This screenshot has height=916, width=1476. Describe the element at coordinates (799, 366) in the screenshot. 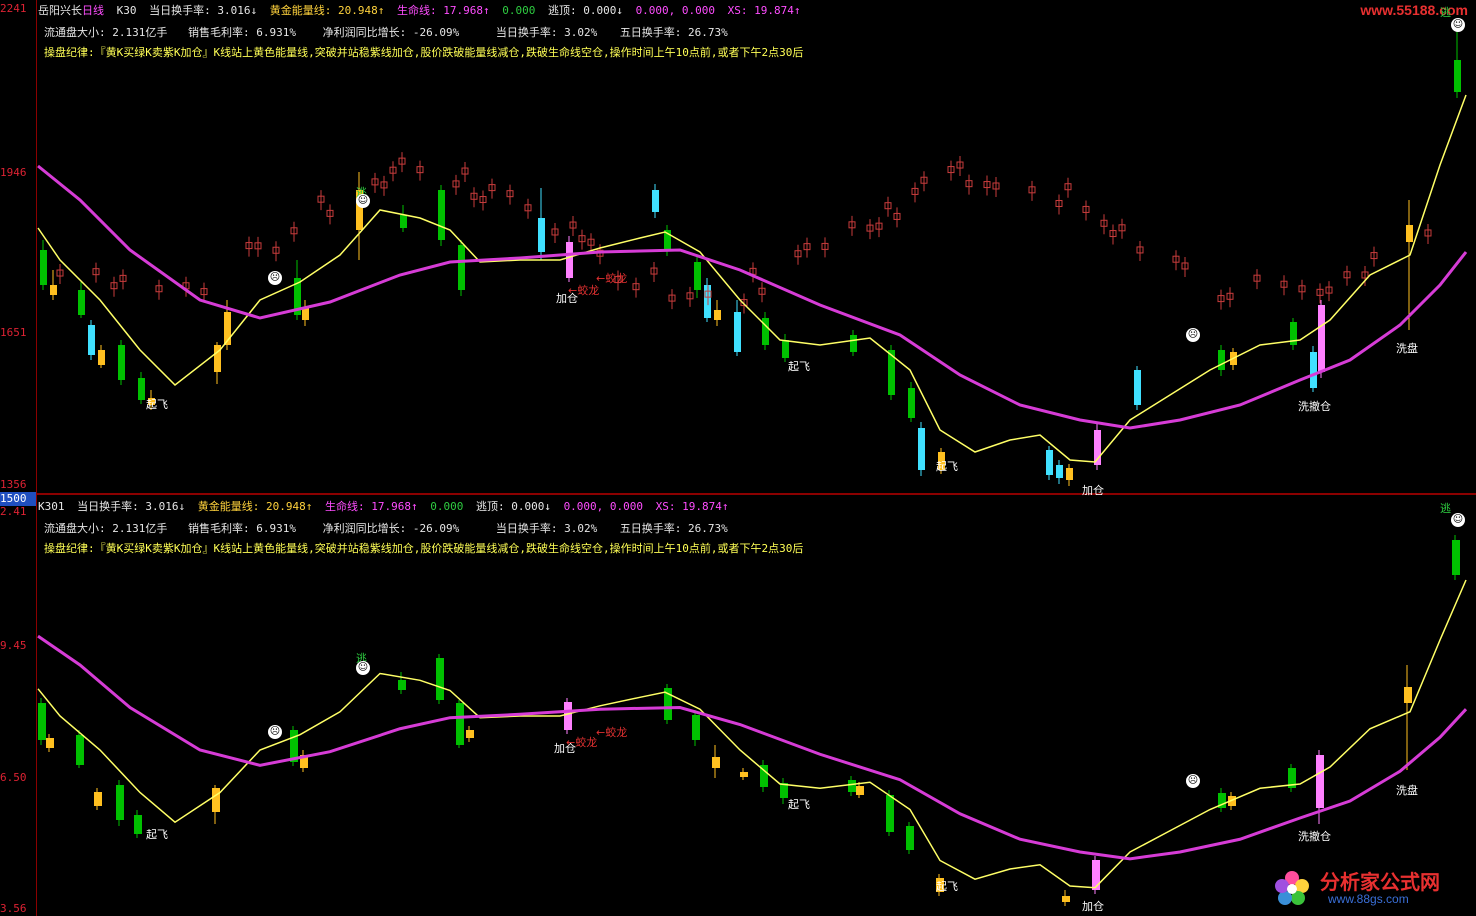

I see `top-ann-qifei-2: 起飞` at that location.